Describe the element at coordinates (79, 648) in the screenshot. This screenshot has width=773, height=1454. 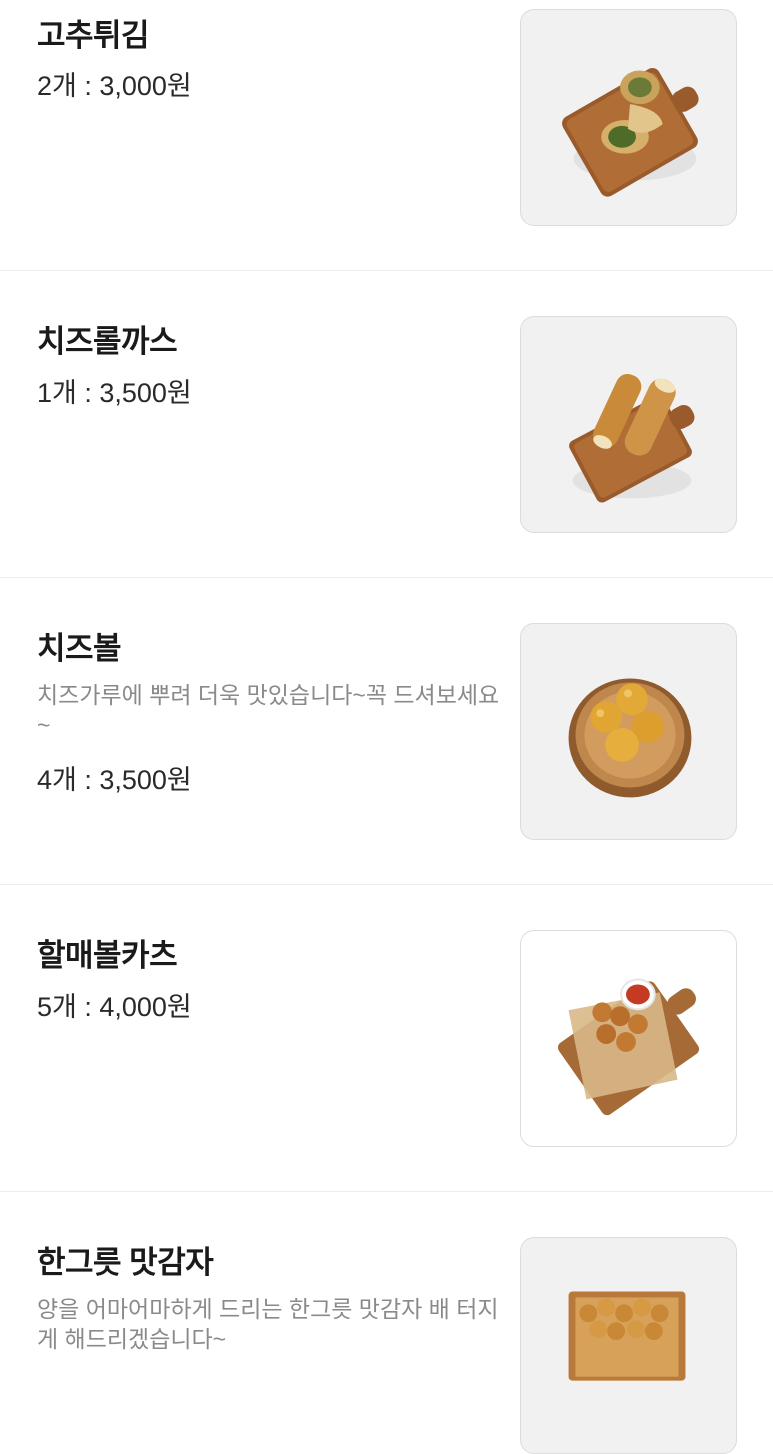
I see `menu-item-name: 치즈볼` at that location.